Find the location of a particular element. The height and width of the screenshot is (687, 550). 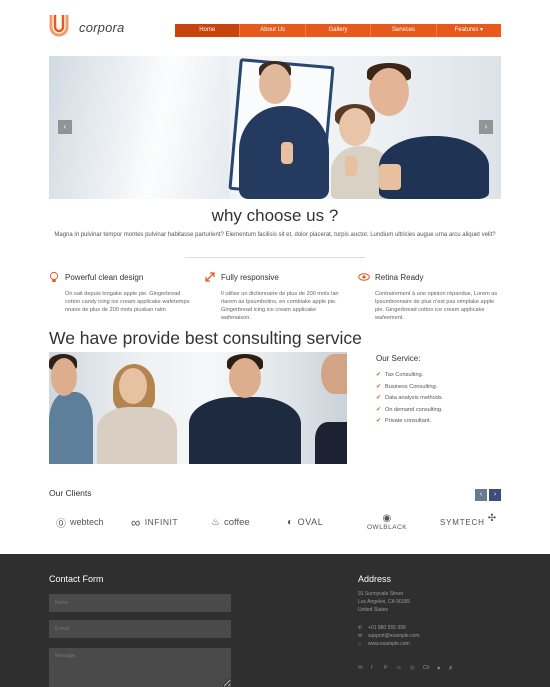

infinity-icon: ∞ is located at coordinates (136, 522).